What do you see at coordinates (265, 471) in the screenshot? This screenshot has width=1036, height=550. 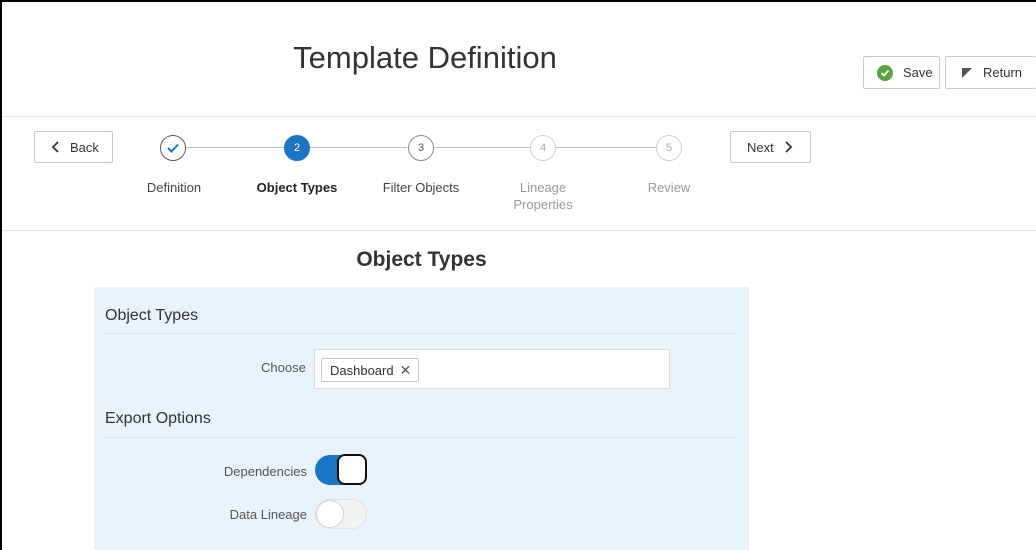 I see `dependencies-label: Dependencies` at bounding box center [265, 471].